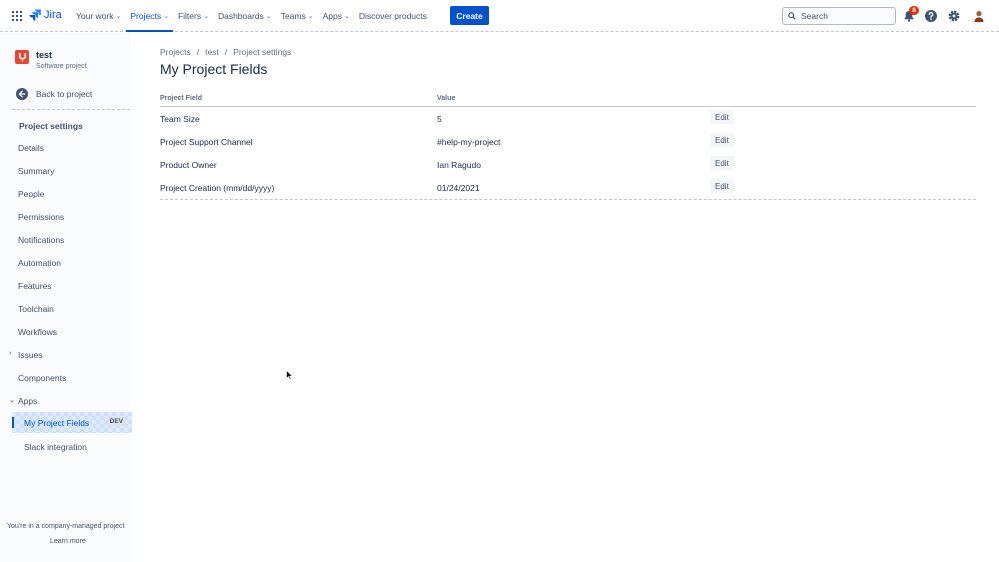  I want to click on breadcrumb: Projects / test / Project settings, so click(225, 52).